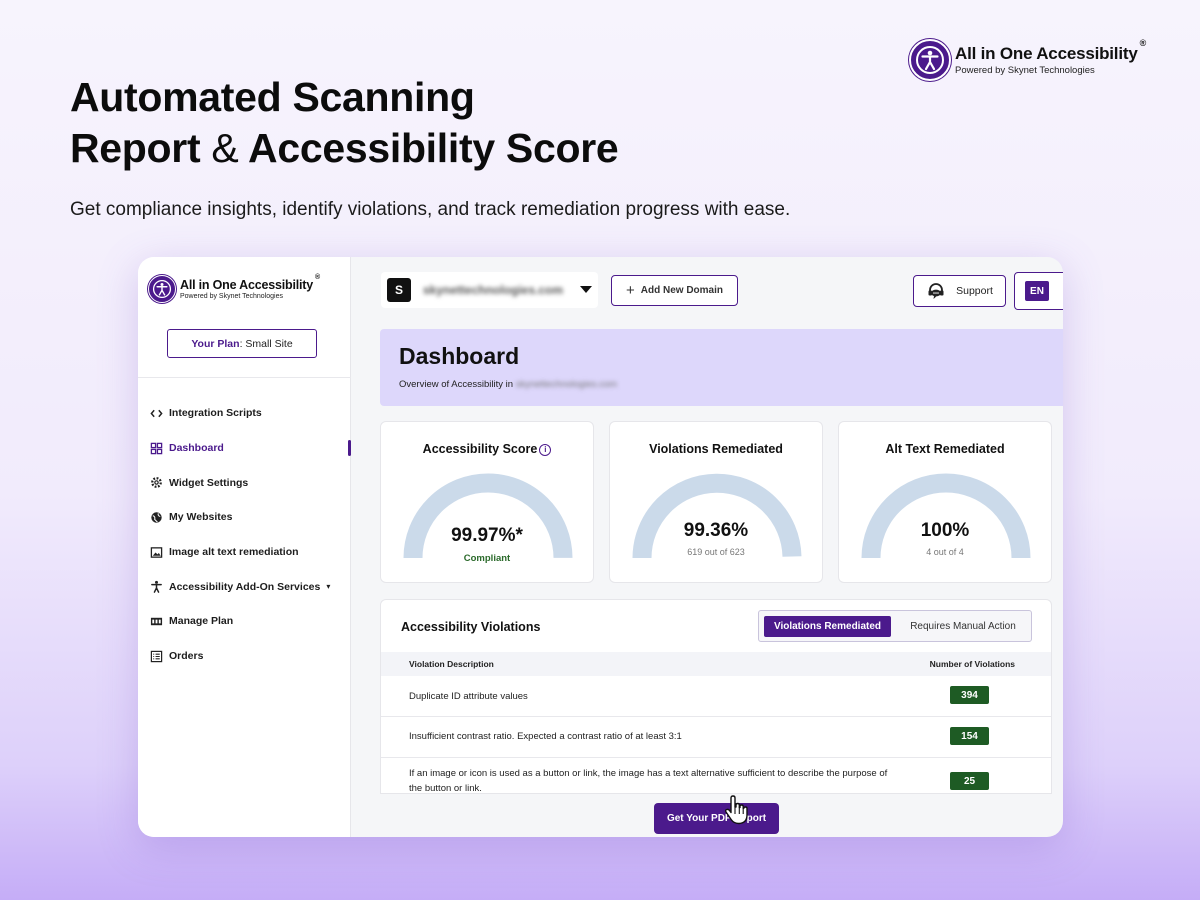  I want to click on domain-selector: S skynettechnologies.com, so click(489, 290).